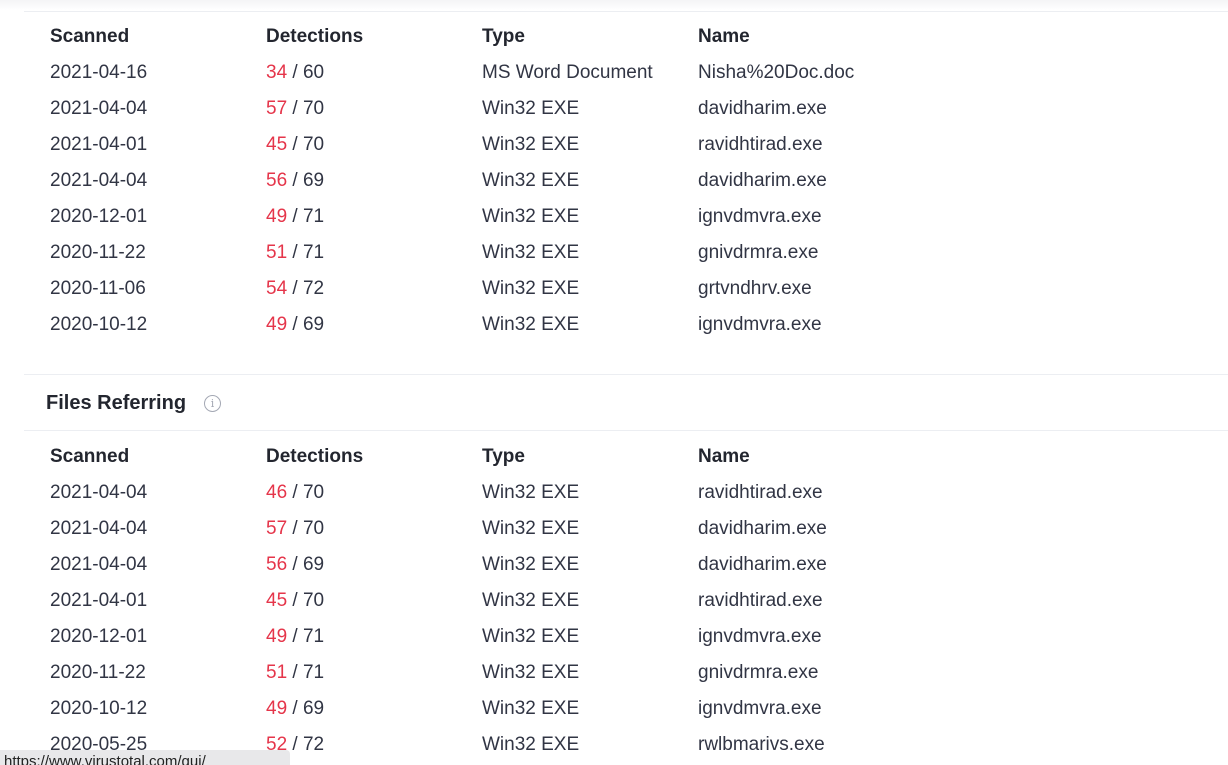  Describe the element at coordinates (98, 288) in the screenshot. I see `cell-scanned: 2020-11-06` at that location.